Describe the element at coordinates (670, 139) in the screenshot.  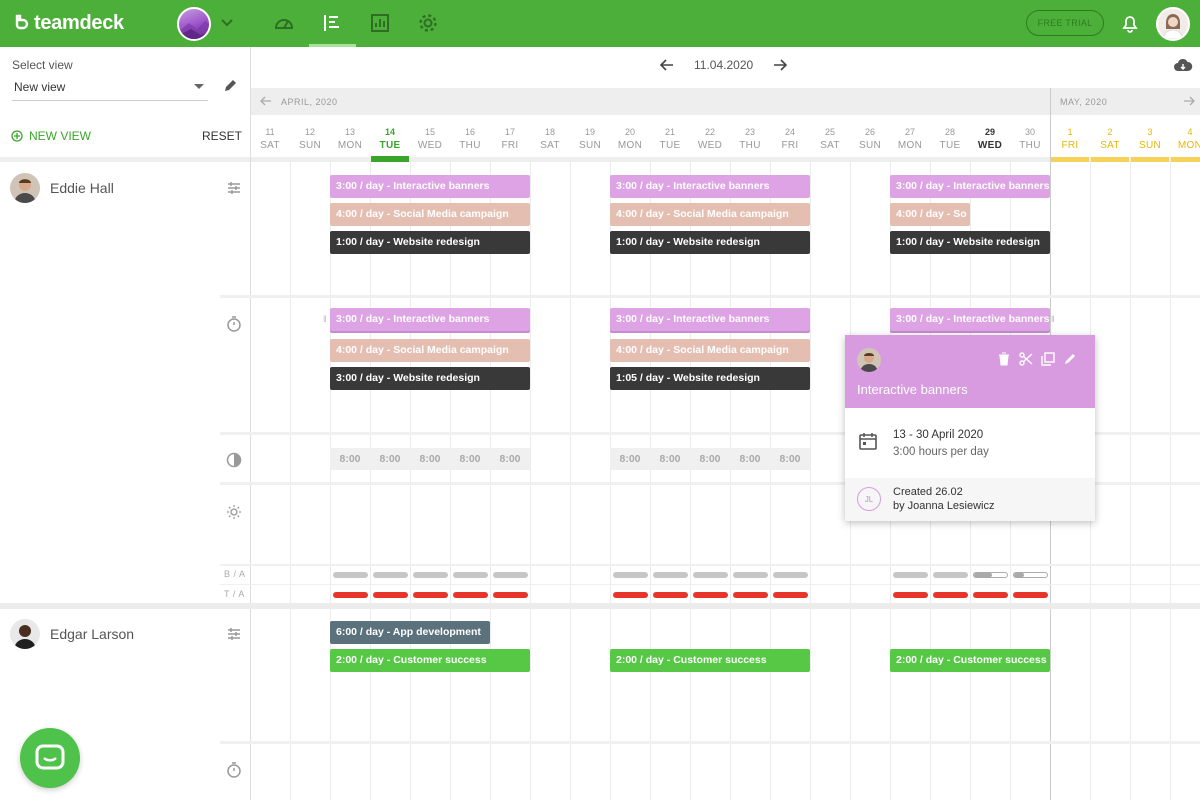
I see `day-column-header: 21 TUE` at that location.